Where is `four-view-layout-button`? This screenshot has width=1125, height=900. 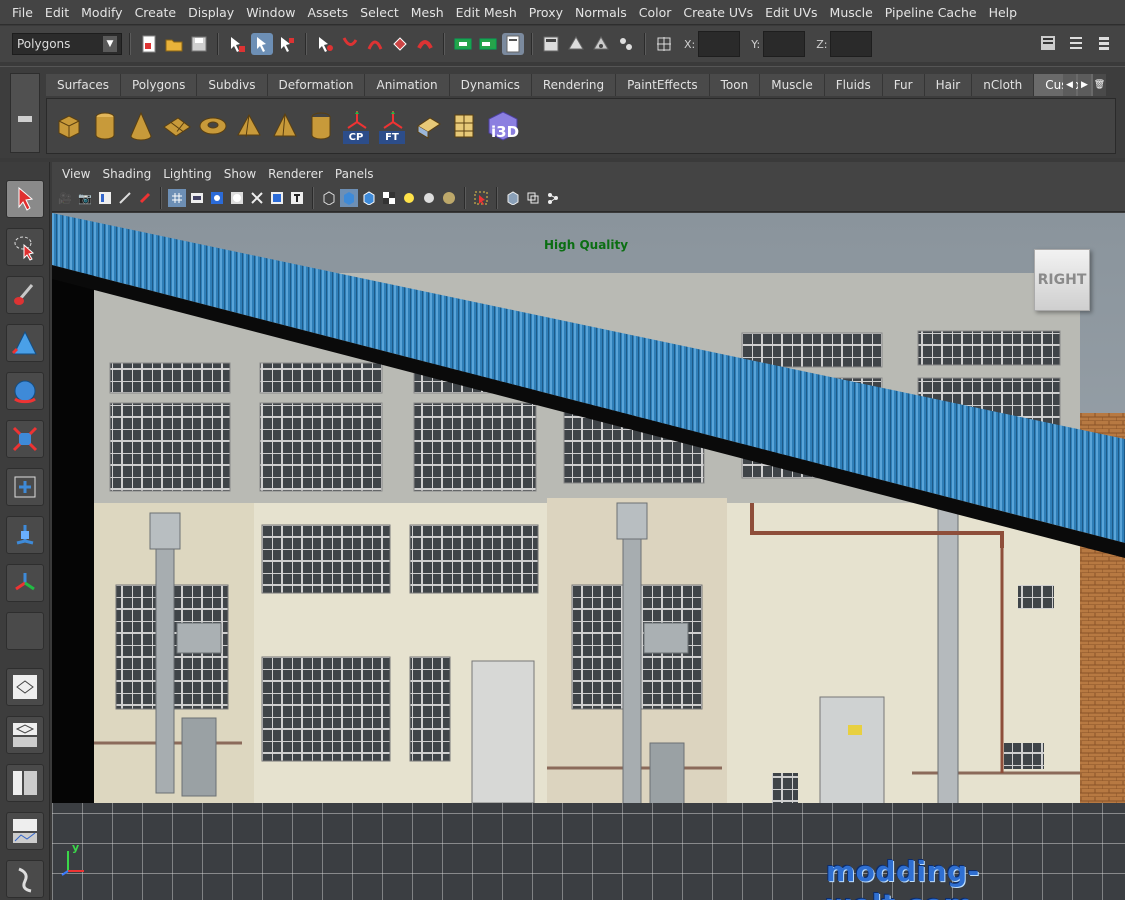 four-view-layout-button is located at coordinates (25, 735).